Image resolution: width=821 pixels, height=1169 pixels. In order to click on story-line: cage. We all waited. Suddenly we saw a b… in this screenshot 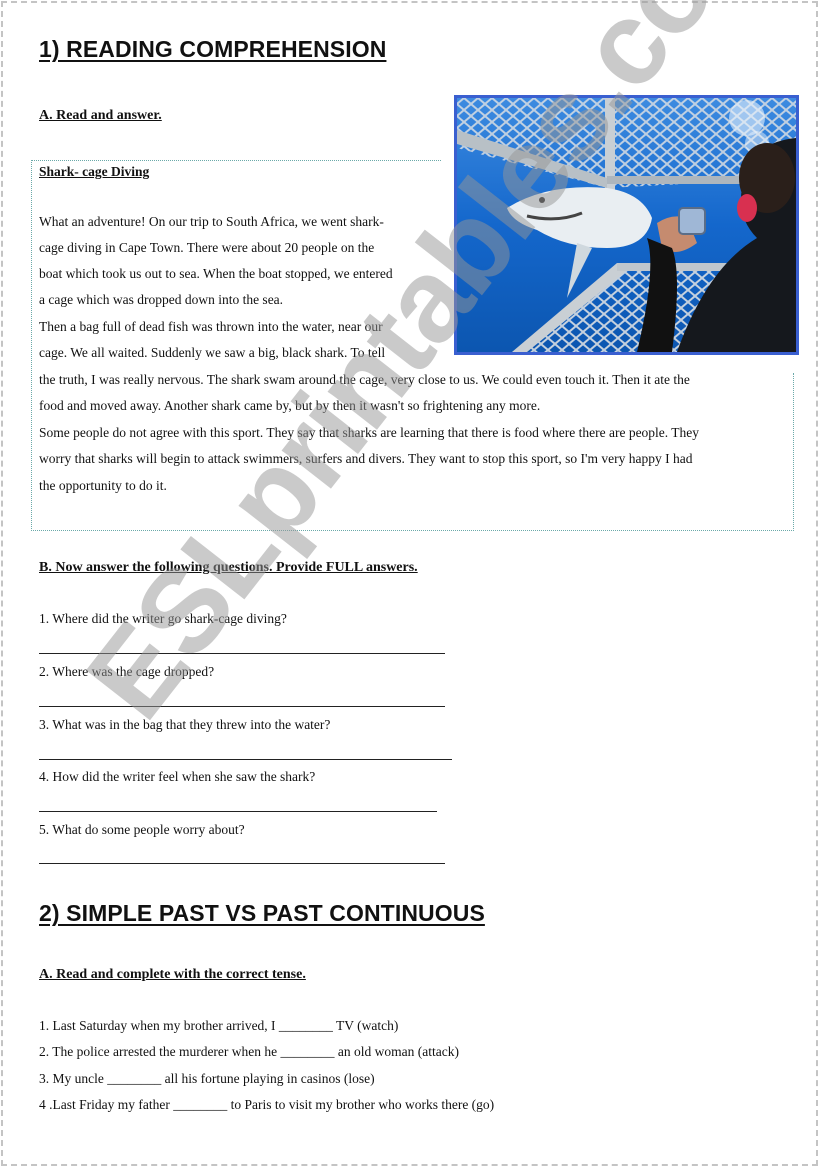, I will do `click(212, 352)`.